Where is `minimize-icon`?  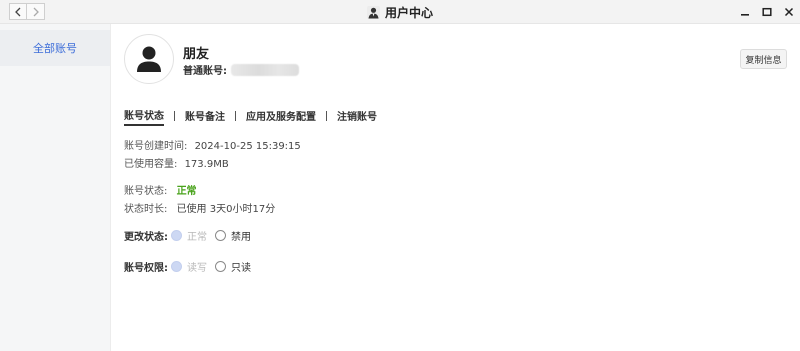
minimize-icon is located at coordinates (745, 15).